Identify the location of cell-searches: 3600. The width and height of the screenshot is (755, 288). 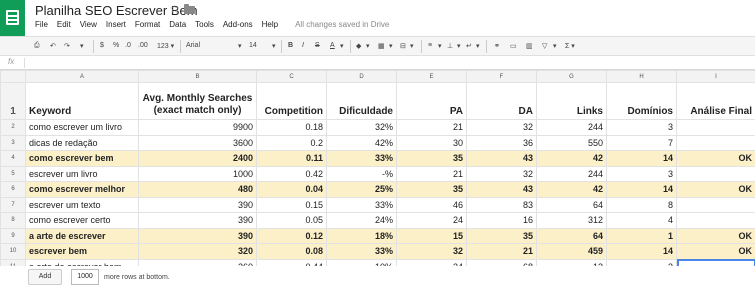
(197, 142).